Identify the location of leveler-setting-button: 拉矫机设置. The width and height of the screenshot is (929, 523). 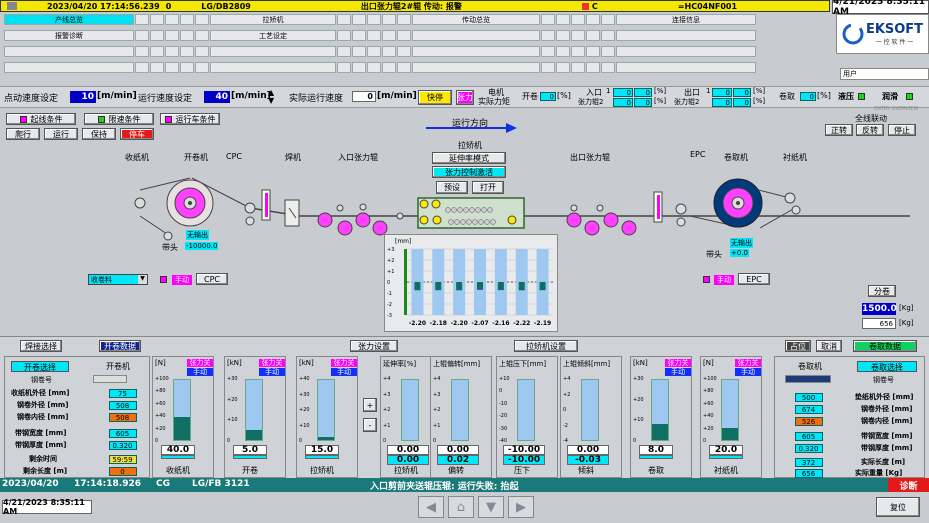
(546, 346).